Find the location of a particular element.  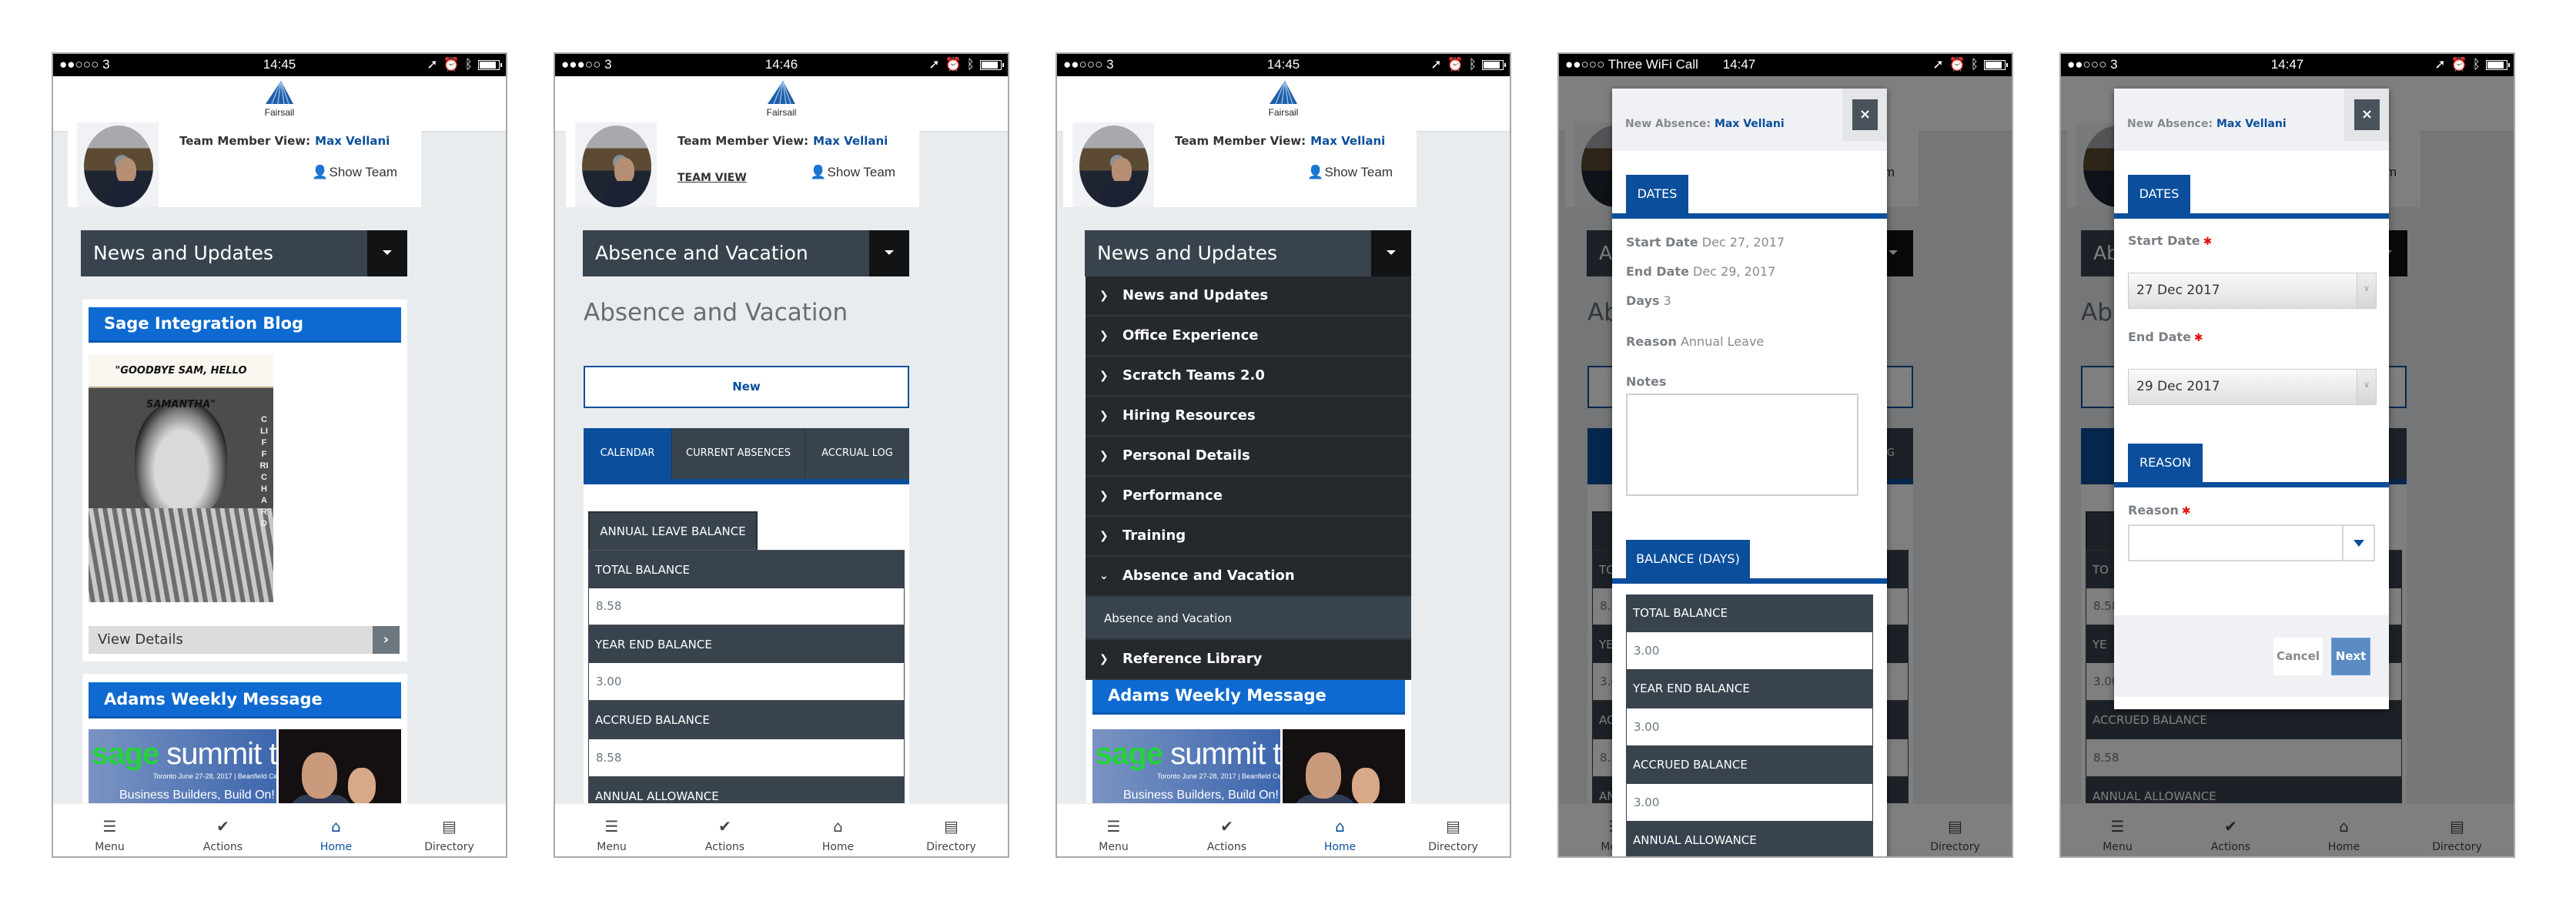

submenu-item: Absence and Vacation is located at coordinates (1248, 618).